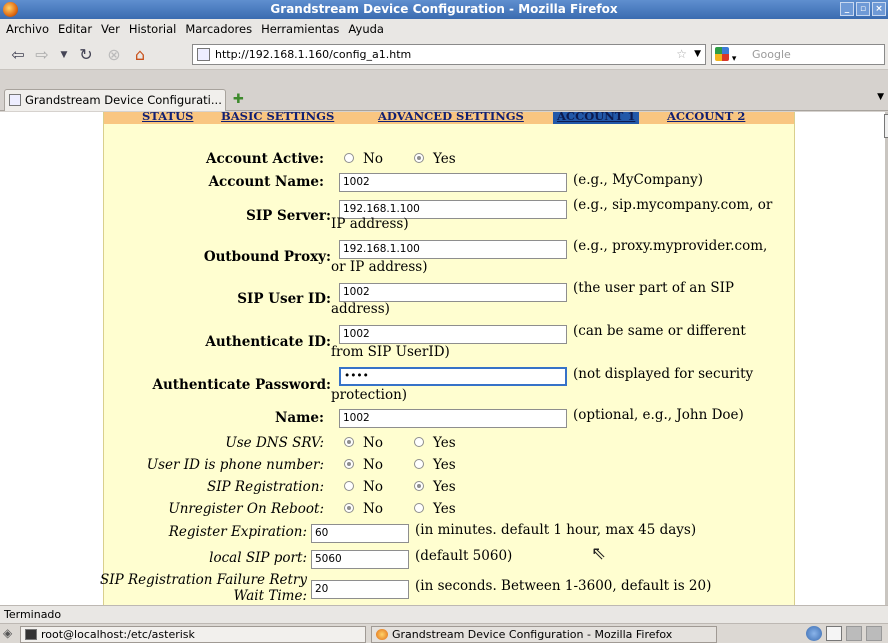 This screenshot has height=643, width=888. What do you see at coordinates (697, 54) in the screenshot?
I see `url-dropdown-icon: ▼` at bounding box center [697, 54].